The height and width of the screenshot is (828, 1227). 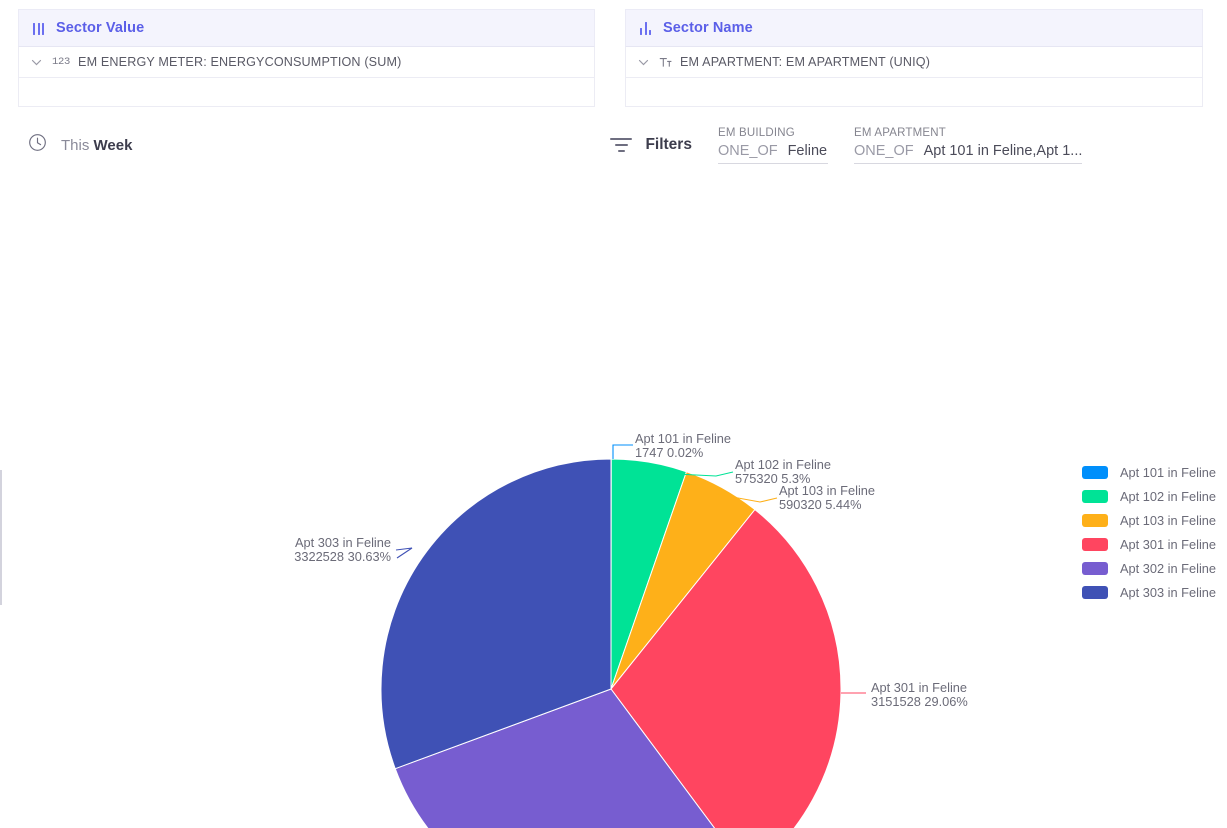 I want to click on legend-label: Apt 303 in Feline, so click(x=1168, y=592).